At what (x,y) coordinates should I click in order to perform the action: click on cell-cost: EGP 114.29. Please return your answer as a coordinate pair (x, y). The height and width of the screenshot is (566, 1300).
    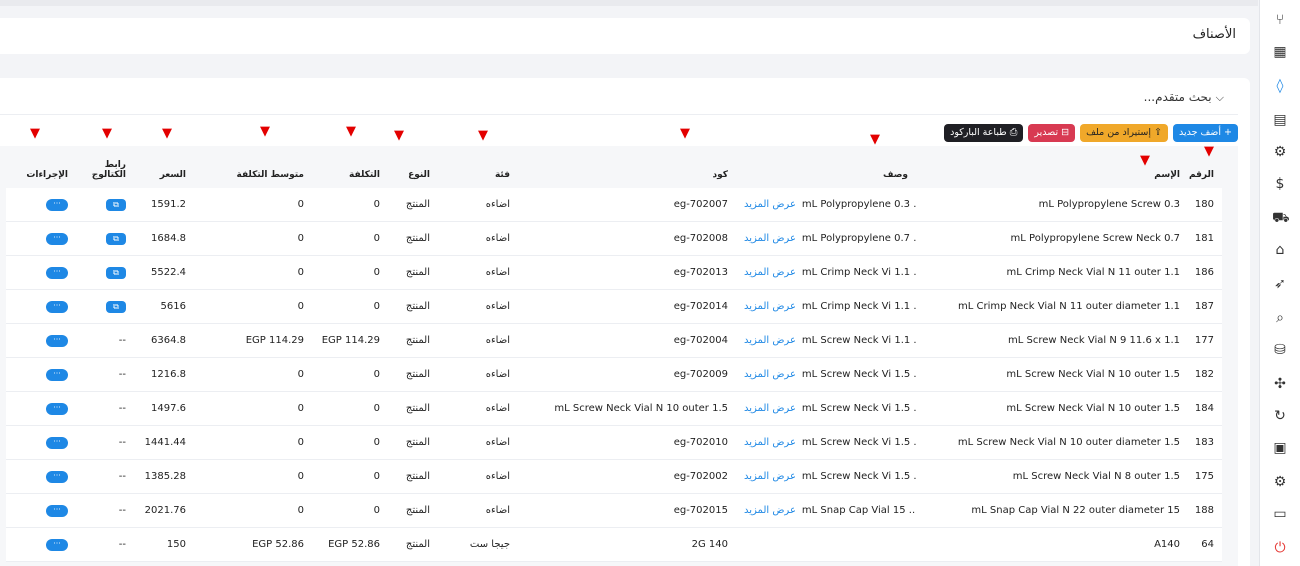
    Looking at the image, I should click on (350, 341).